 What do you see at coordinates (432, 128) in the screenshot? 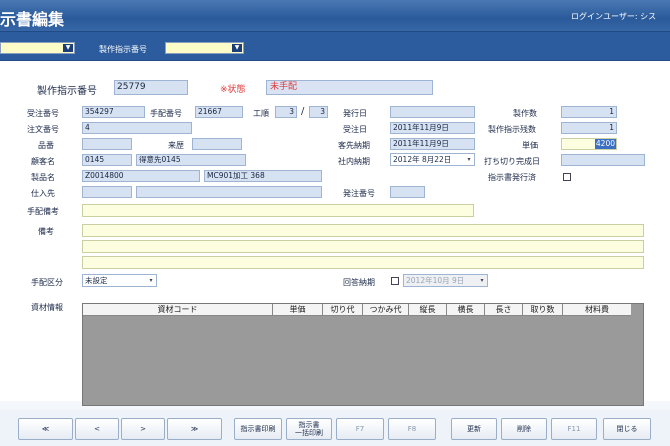
I see `jyuchu-date-field: 2011年11月9日` at bounding box center [432, 128].